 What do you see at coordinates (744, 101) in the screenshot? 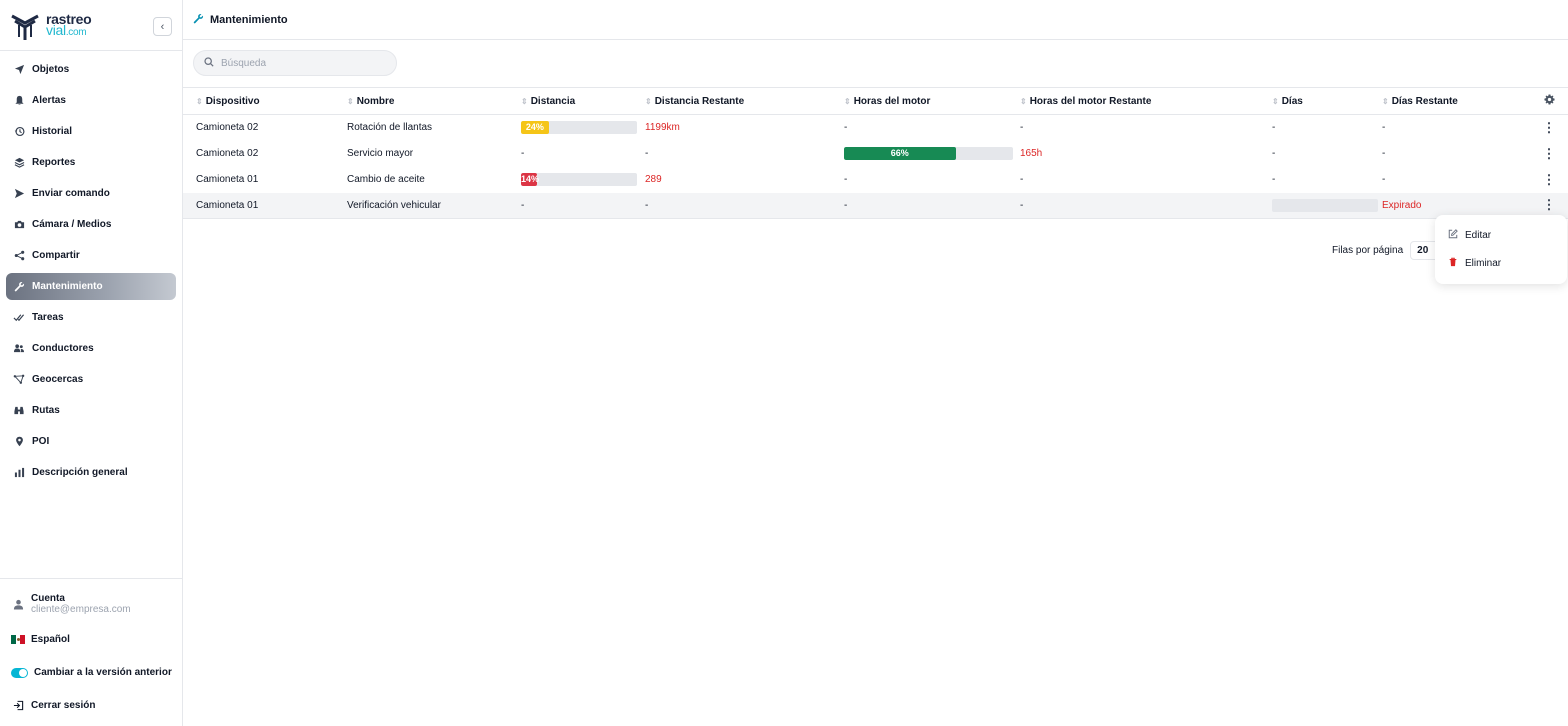
I see `column-header-distancia-restante: ⇕ Distancia Restante` at bounding box center [744, 101].